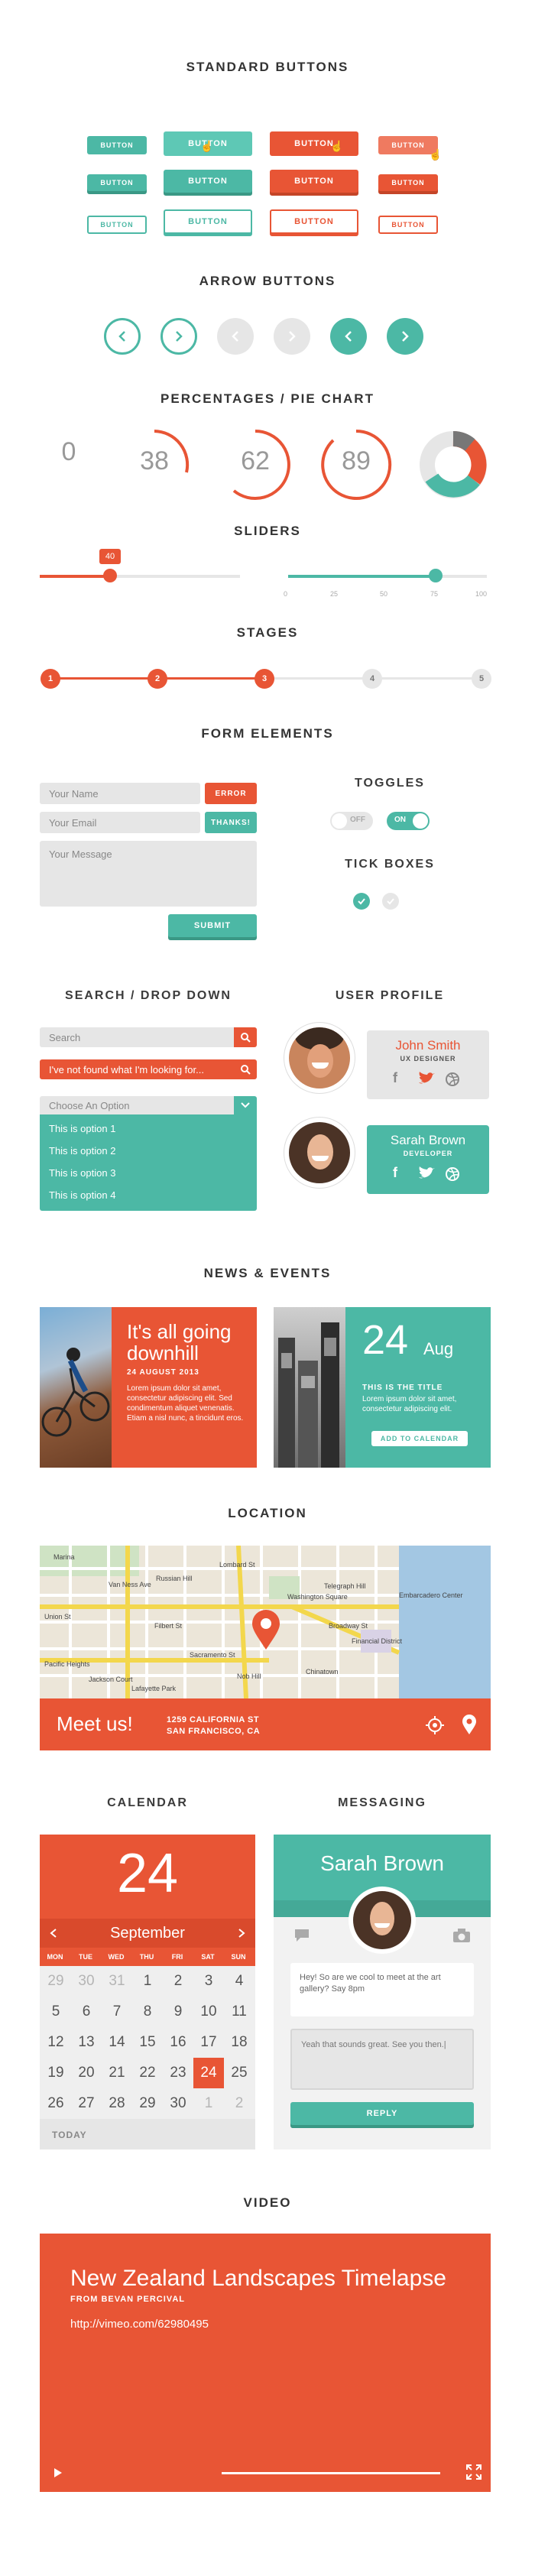 The width and height of the screenshot is (535, 2576). I want to click on button-small-teal: BUTTON, so click(117, 145).